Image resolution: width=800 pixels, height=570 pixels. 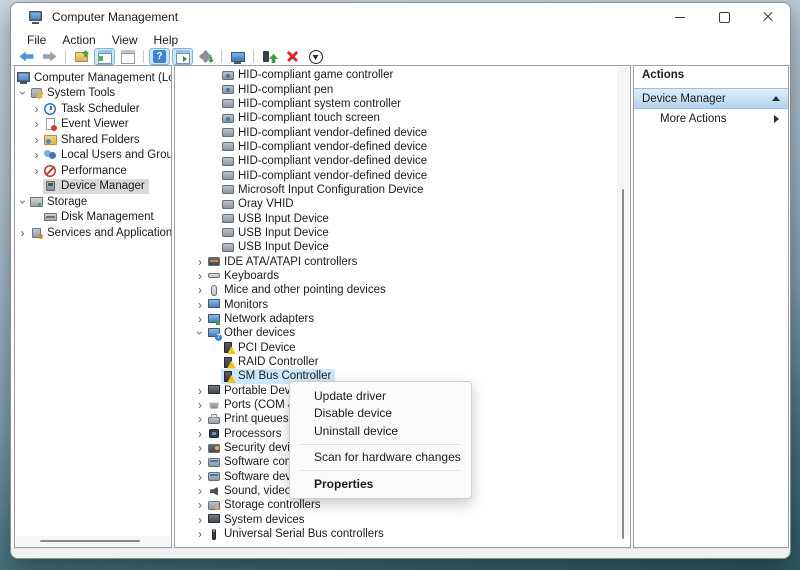 What do you see at coordinates (284, 261) in the screenshot?
I see `device-item-content: IDE ATA/ATAPI controllers` at bounding box center [284, 261].